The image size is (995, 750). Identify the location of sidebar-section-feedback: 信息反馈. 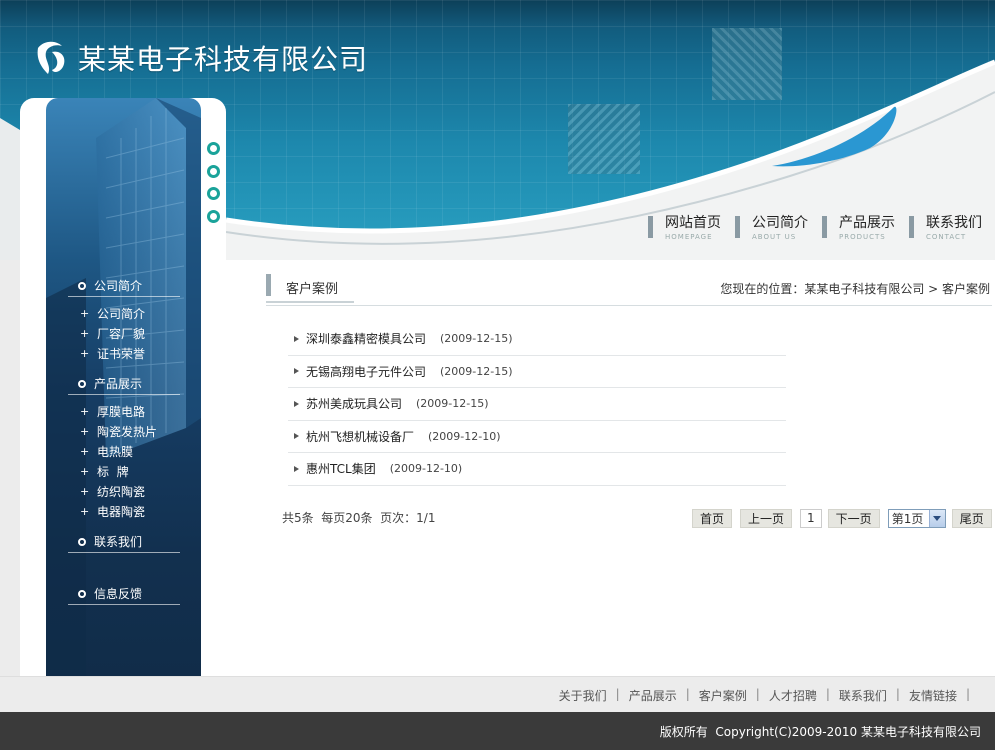
(124, 594).